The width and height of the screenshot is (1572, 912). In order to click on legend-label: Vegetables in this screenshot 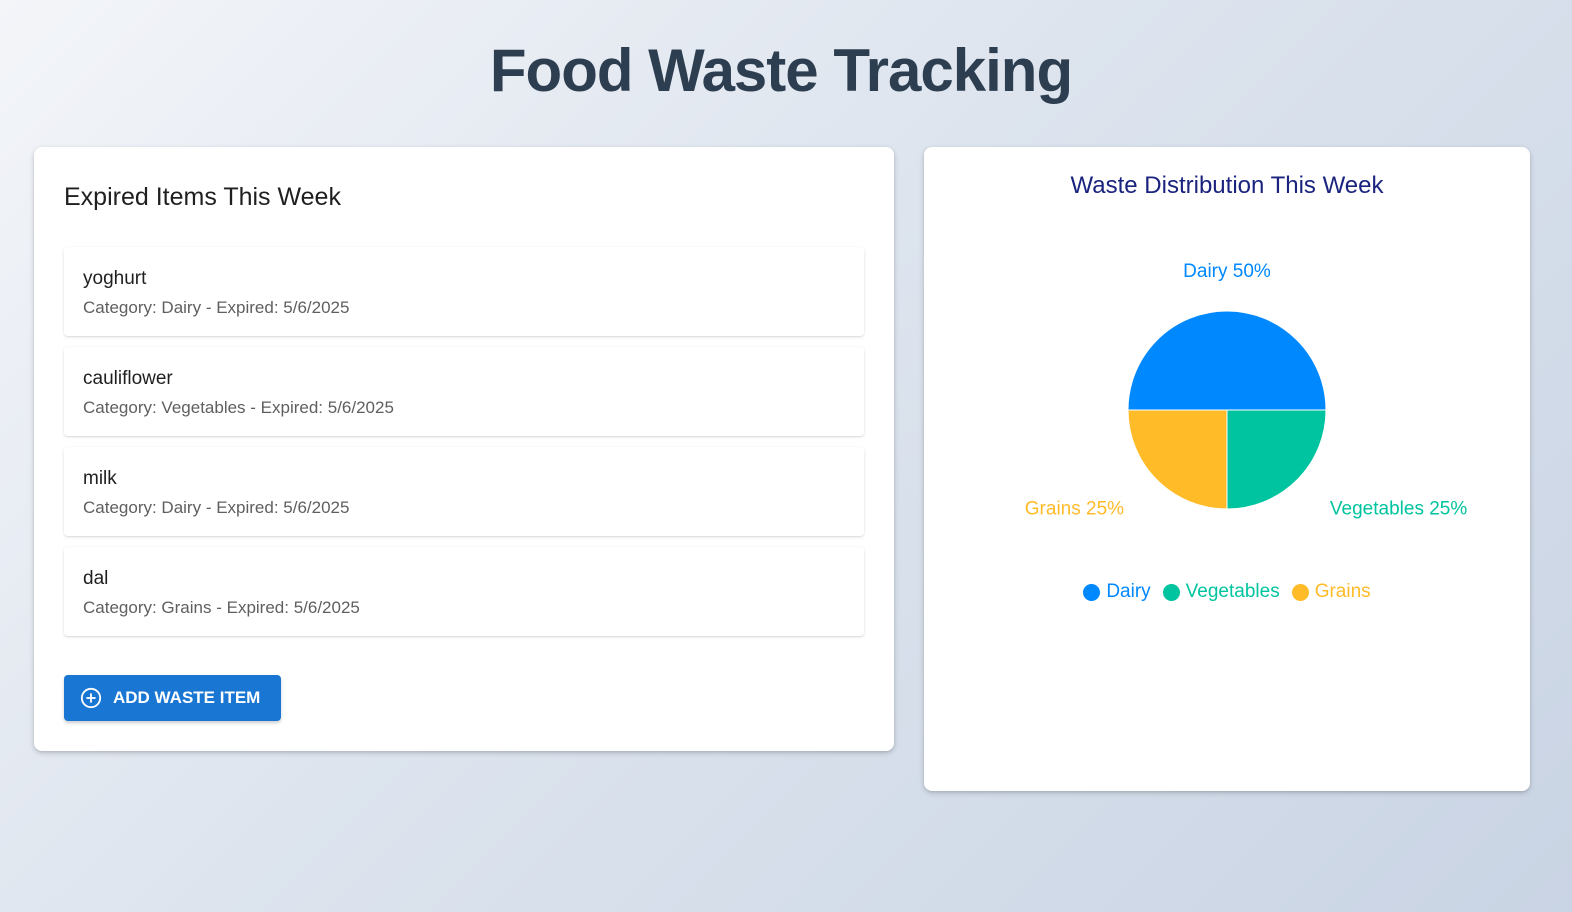, I will do `click(1232, 591)`.